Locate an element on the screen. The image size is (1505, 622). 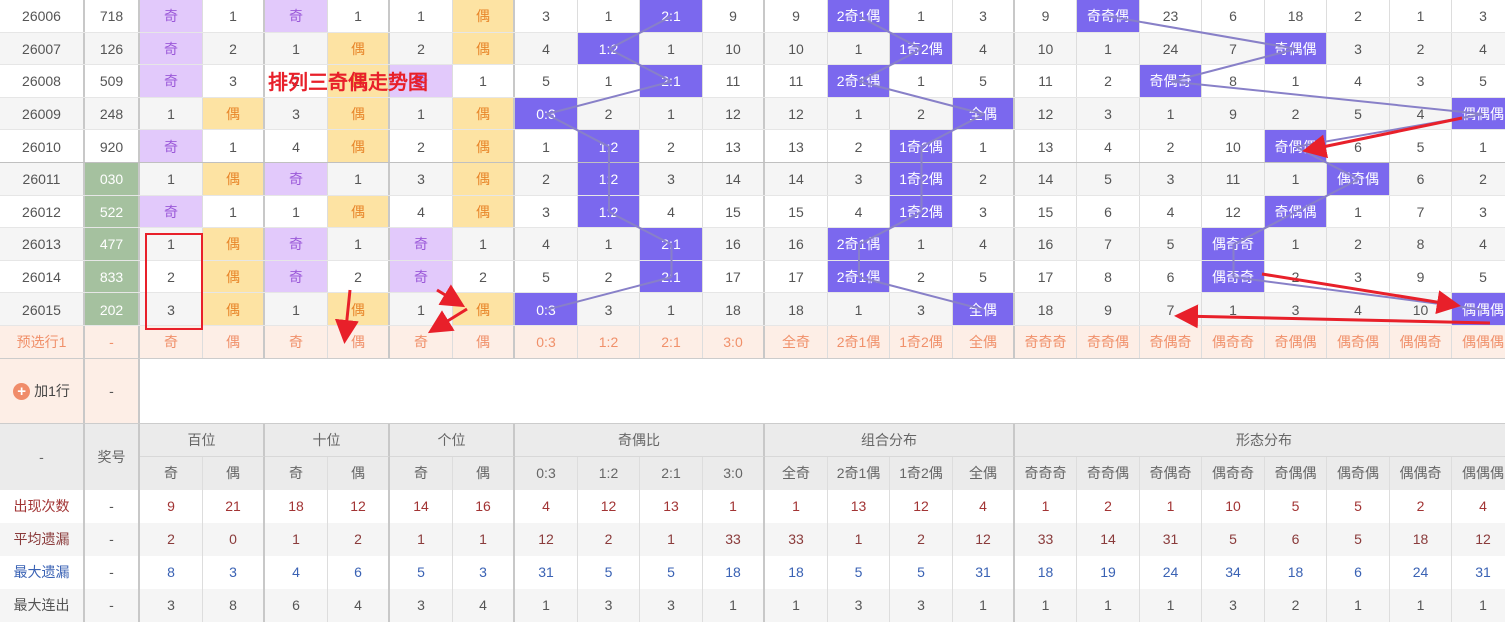
draw-number-cell: 718 is located at coordinates (112, 16).